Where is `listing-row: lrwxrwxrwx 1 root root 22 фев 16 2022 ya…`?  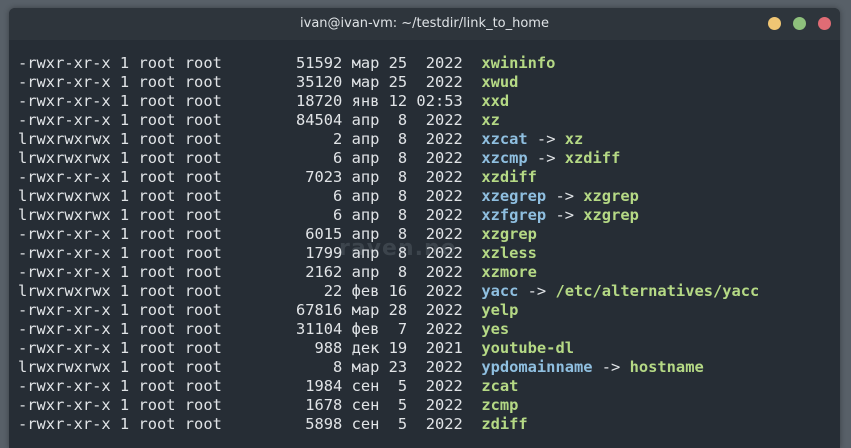 listing-row: lrwxrwxrwx 1 root root 22 фев 16 2022 ya… is located at coordinates (388, 291).